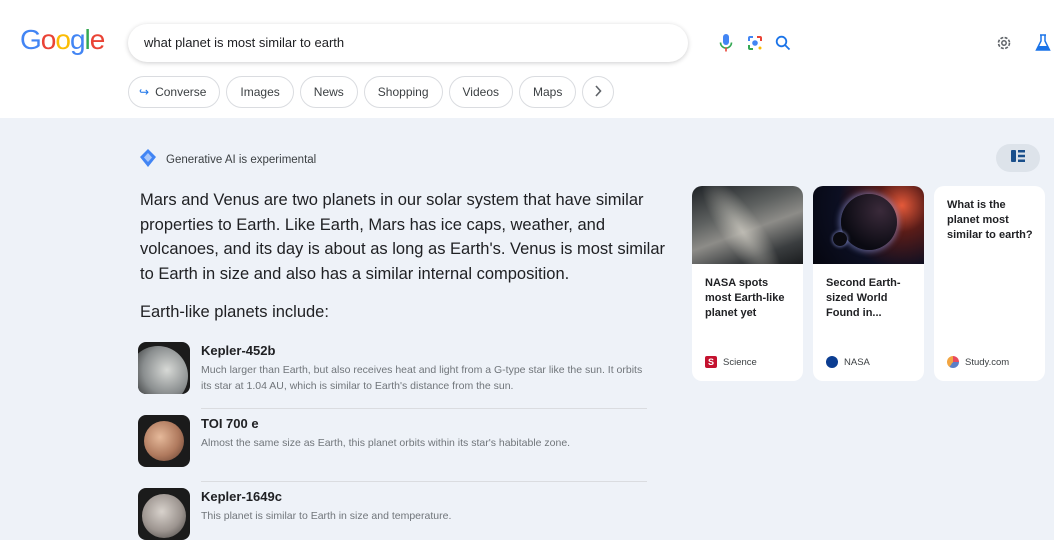 Image resolution: width=1054 pixels, height=540 pixels. Describe the element at coordinates (783, 43) in the screenshot. I see `search-icon` at that location.